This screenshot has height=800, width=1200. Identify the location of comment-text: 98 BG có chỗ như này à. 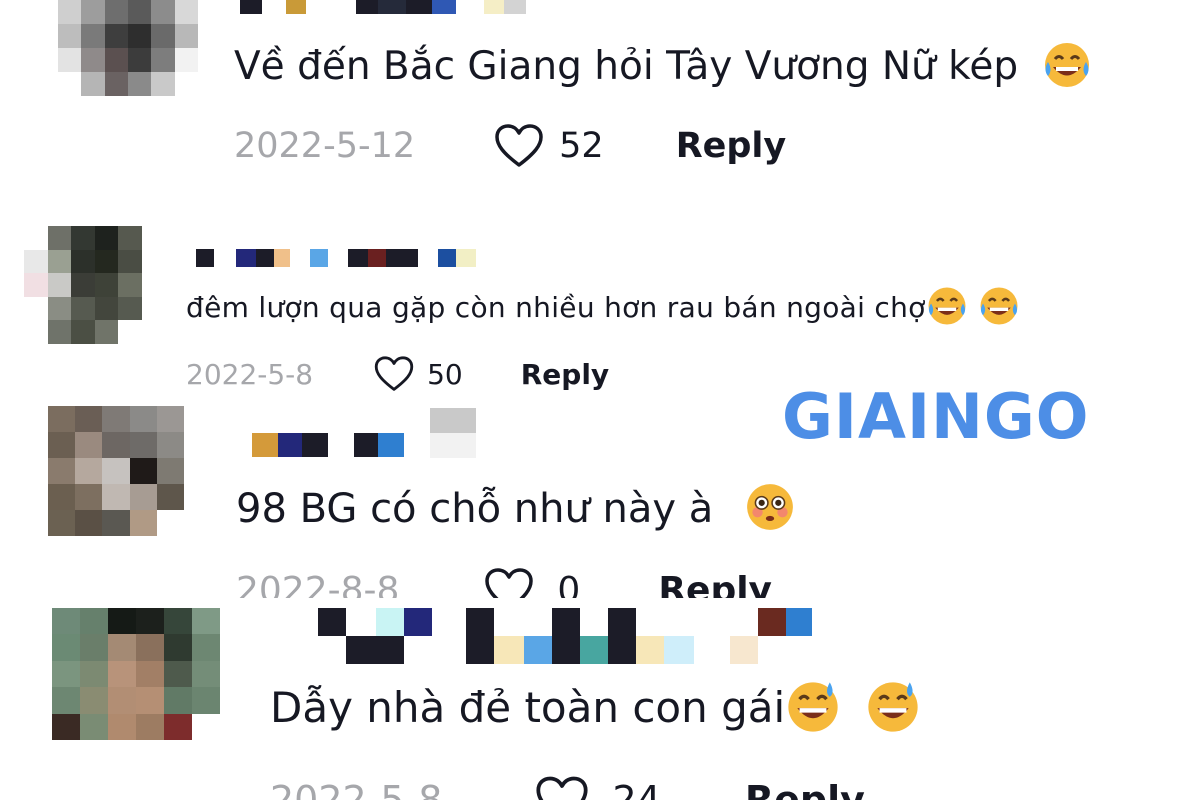
(516, 509).